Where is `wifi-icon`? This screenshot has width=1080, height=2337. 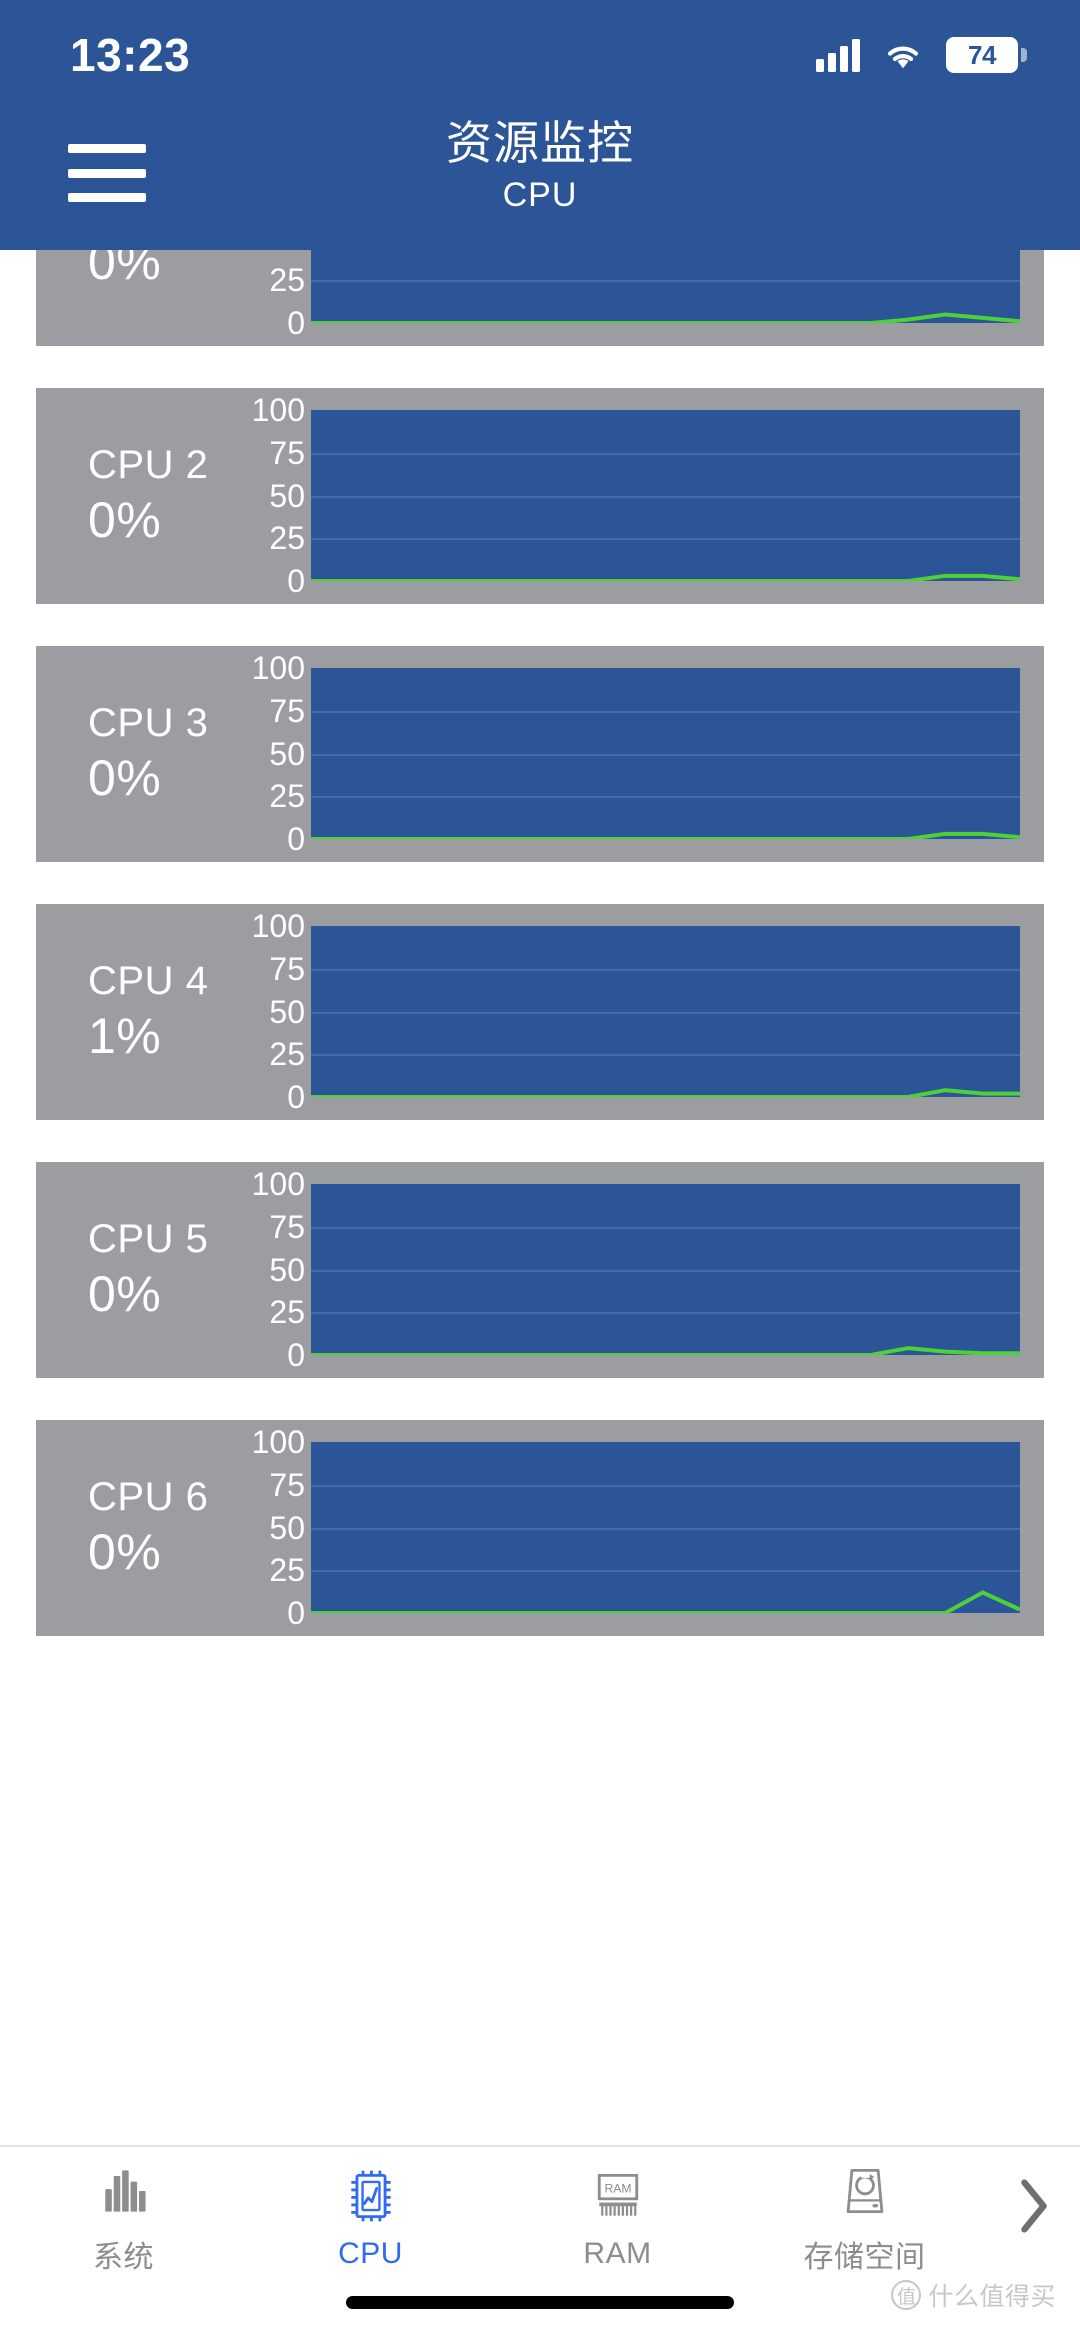 wifi-icon is located at coordinates (903, 57).